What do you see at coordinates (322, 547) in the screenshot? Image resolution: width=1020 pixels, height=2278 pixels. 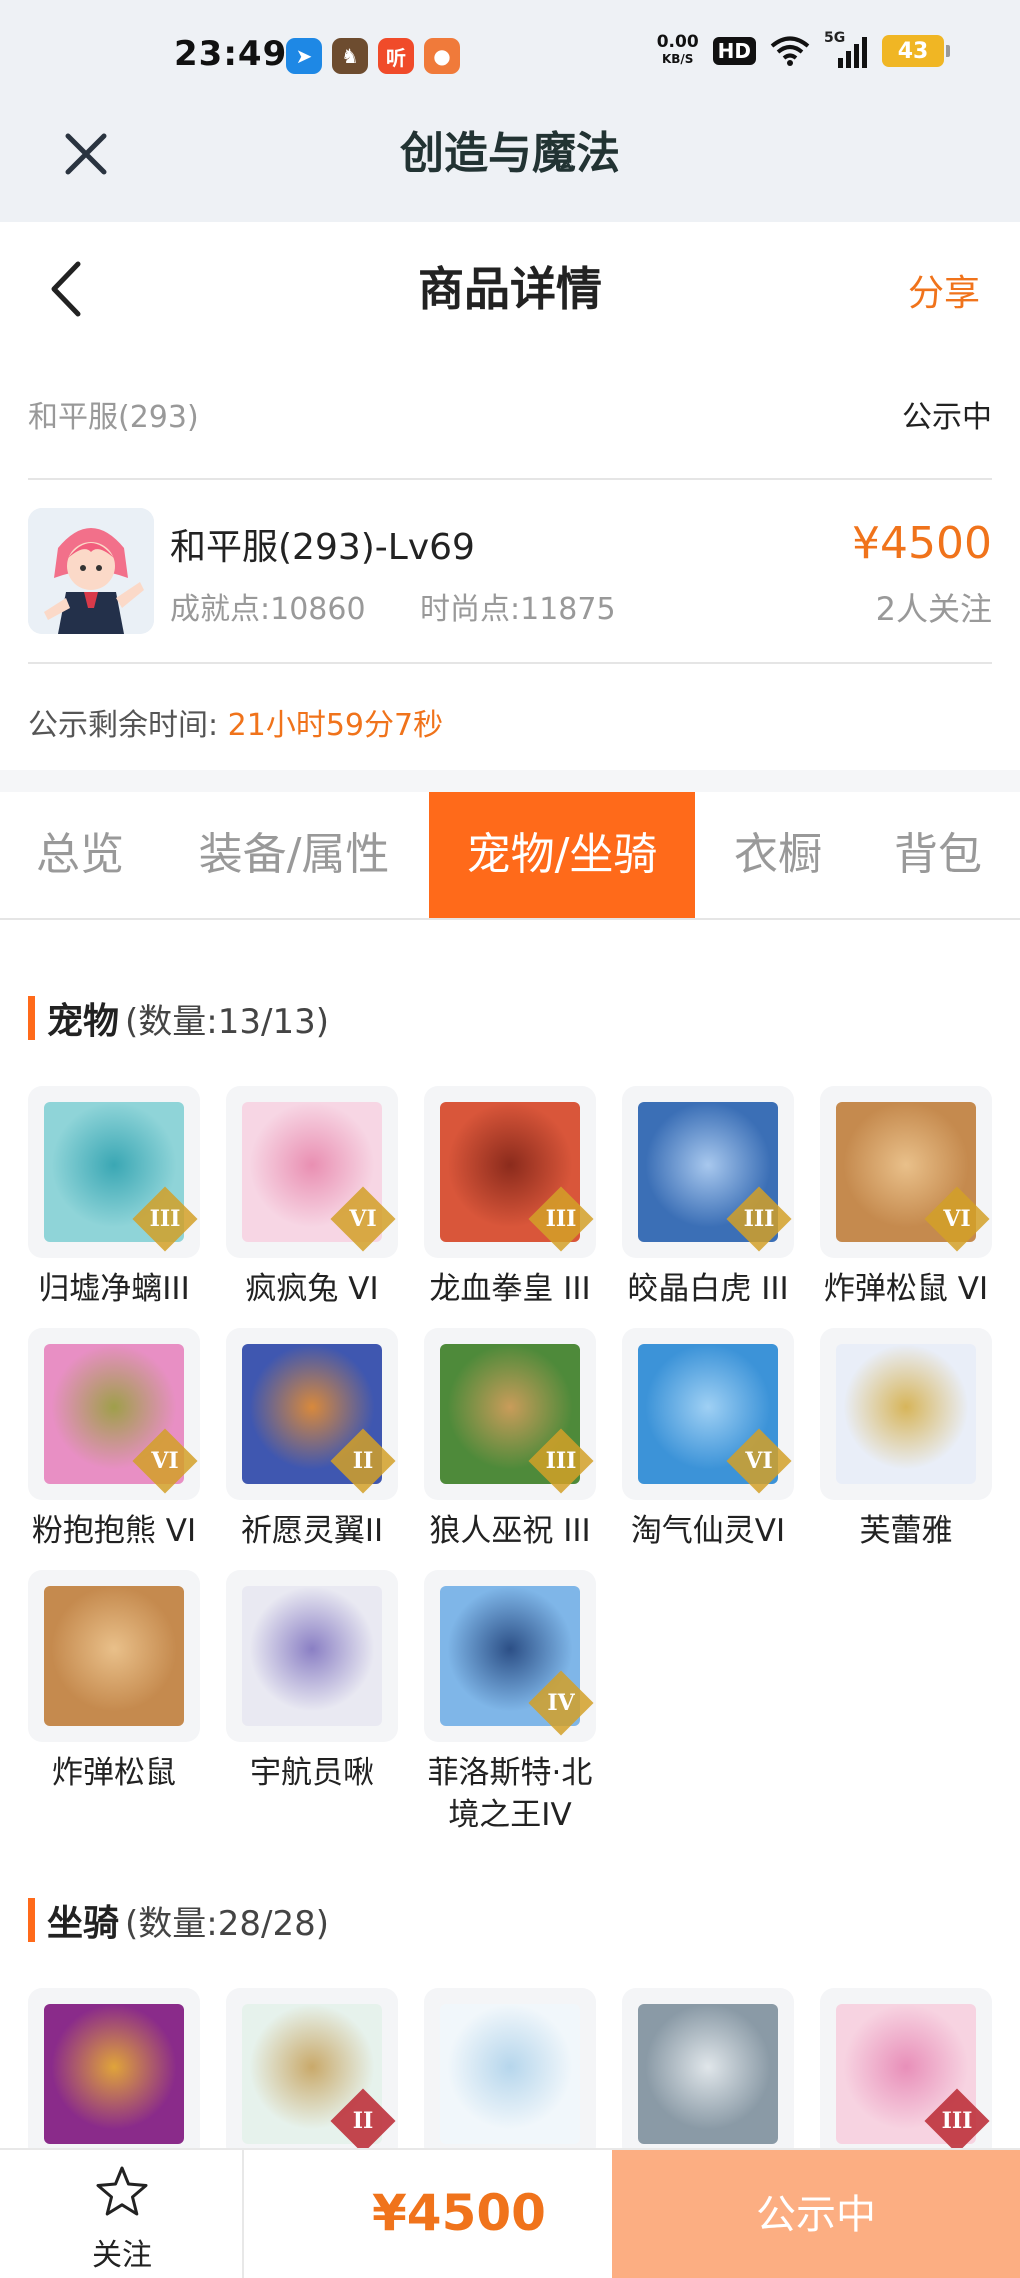 I see `product-name: 和平服(293)-Lv69` at bounding box center [322, 547].